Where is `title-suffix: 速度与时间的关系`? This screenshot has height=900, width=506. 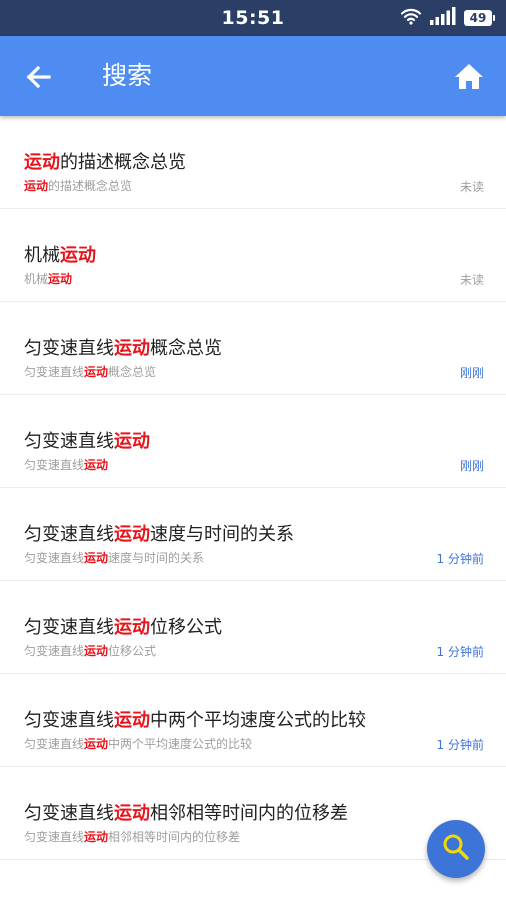
title-suffix: 速度与时间的关系 is located at coordinates (222, 534).